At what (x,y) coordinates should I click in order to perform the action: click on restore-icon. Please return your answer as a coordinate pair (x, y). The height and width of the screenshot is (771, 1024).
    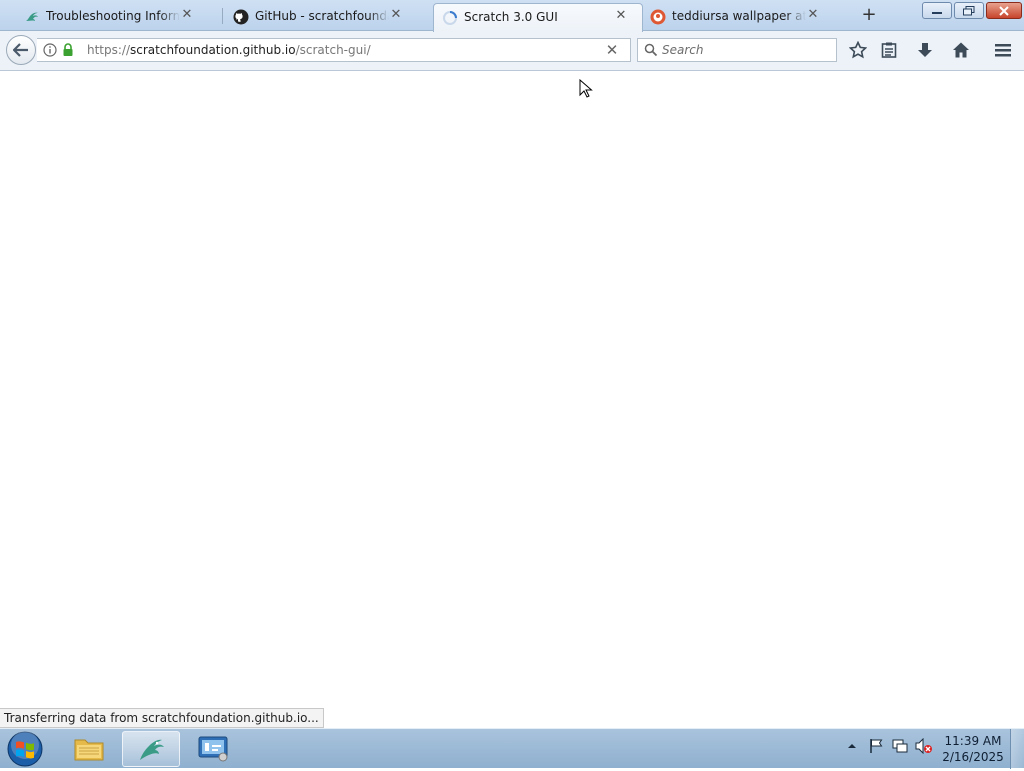
    Looking at the image, I should click on (969, 10).